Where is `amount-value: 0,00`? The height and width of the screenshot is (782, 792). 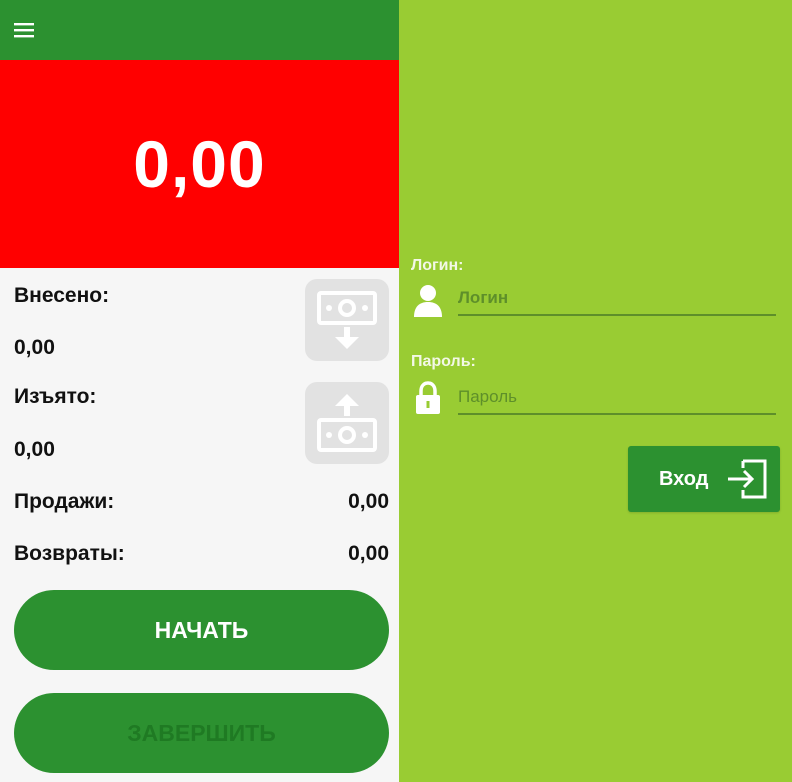
amount-value: 0,00 is located at coordinates (199, 164).